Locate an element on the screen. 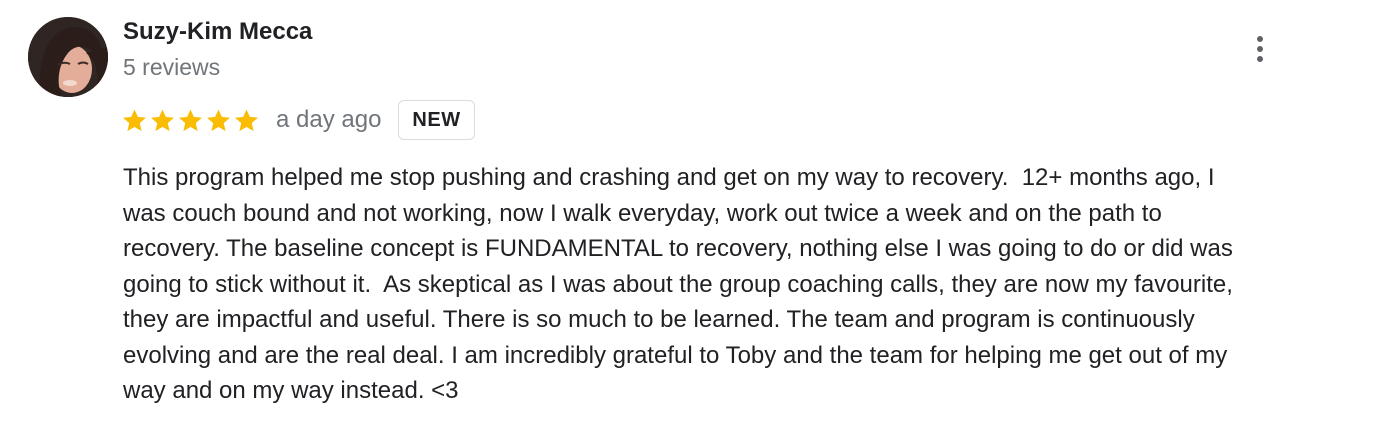  star-rating is located at coordinates (190, 120).